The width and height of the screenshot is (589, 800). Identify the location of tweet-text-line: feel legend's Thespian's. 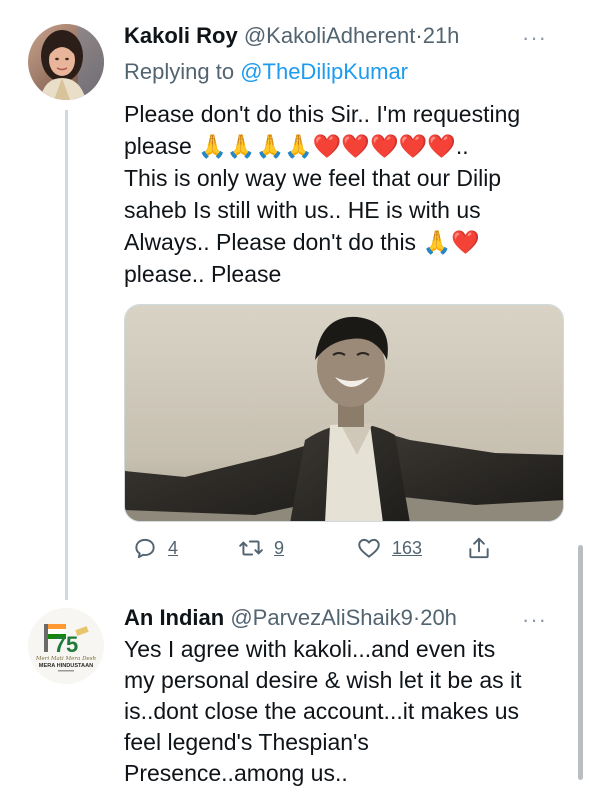
(246, 742).